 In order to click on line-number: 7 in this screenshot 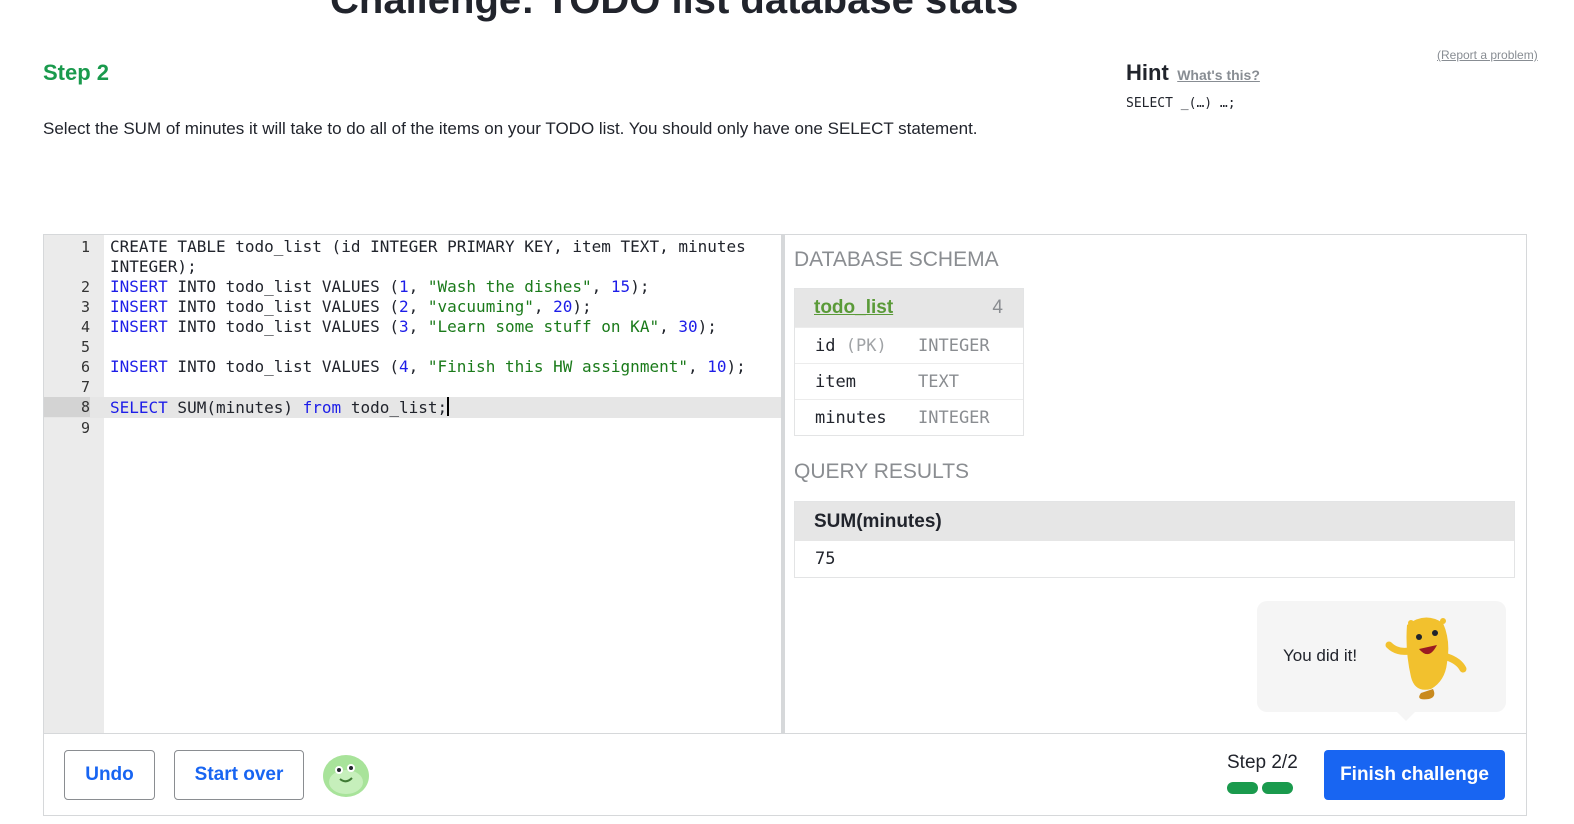, I will do `click(85, 387)`.